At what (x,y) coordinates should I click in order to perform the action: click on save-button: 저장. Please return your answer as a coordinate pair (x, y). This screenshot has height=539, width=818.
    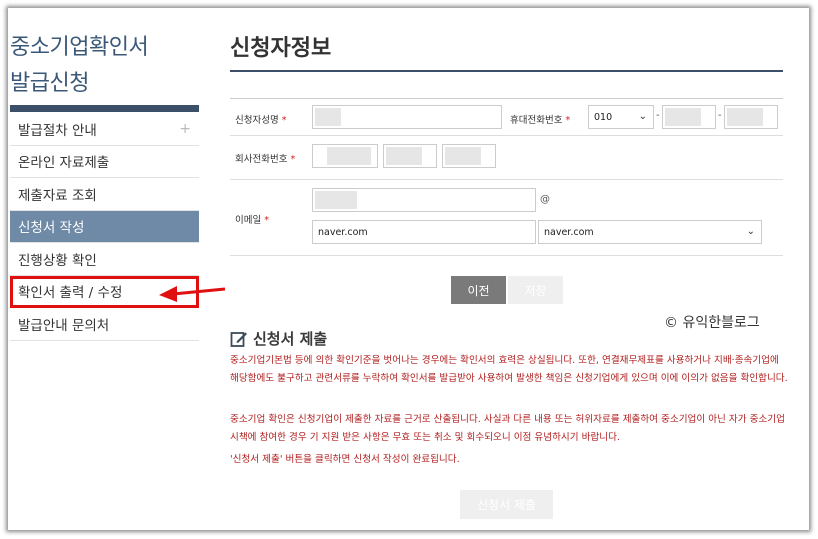
    Looking at the image, I should click on (535, 290).